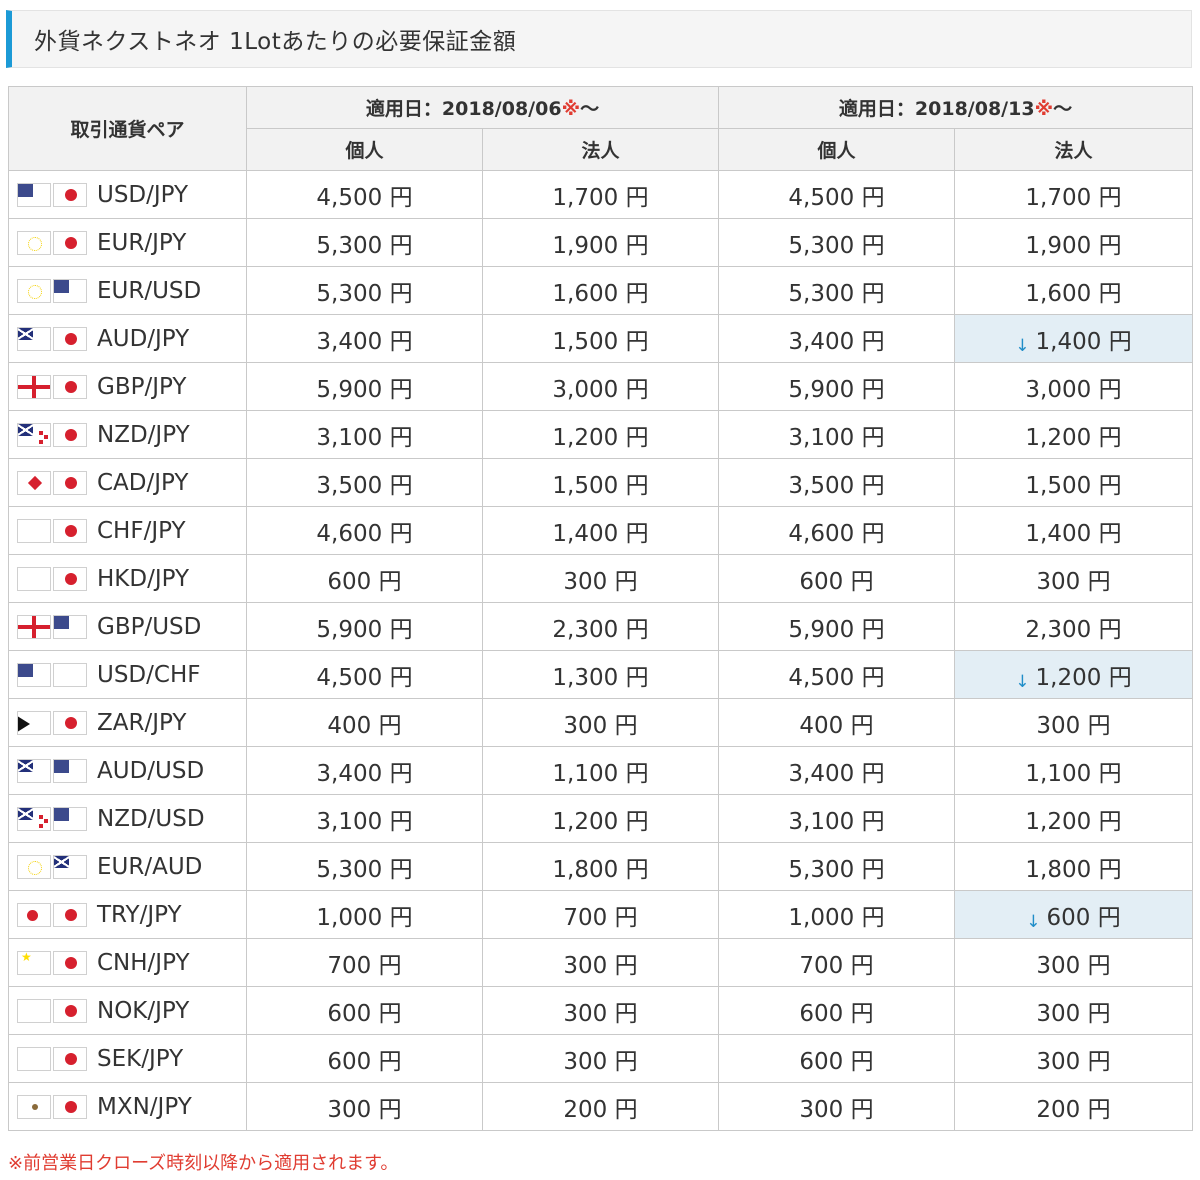  Describe the element at coordinates (600, 290) in the screenshot. I see `margin-value-cell: 1,600 円` at that location.